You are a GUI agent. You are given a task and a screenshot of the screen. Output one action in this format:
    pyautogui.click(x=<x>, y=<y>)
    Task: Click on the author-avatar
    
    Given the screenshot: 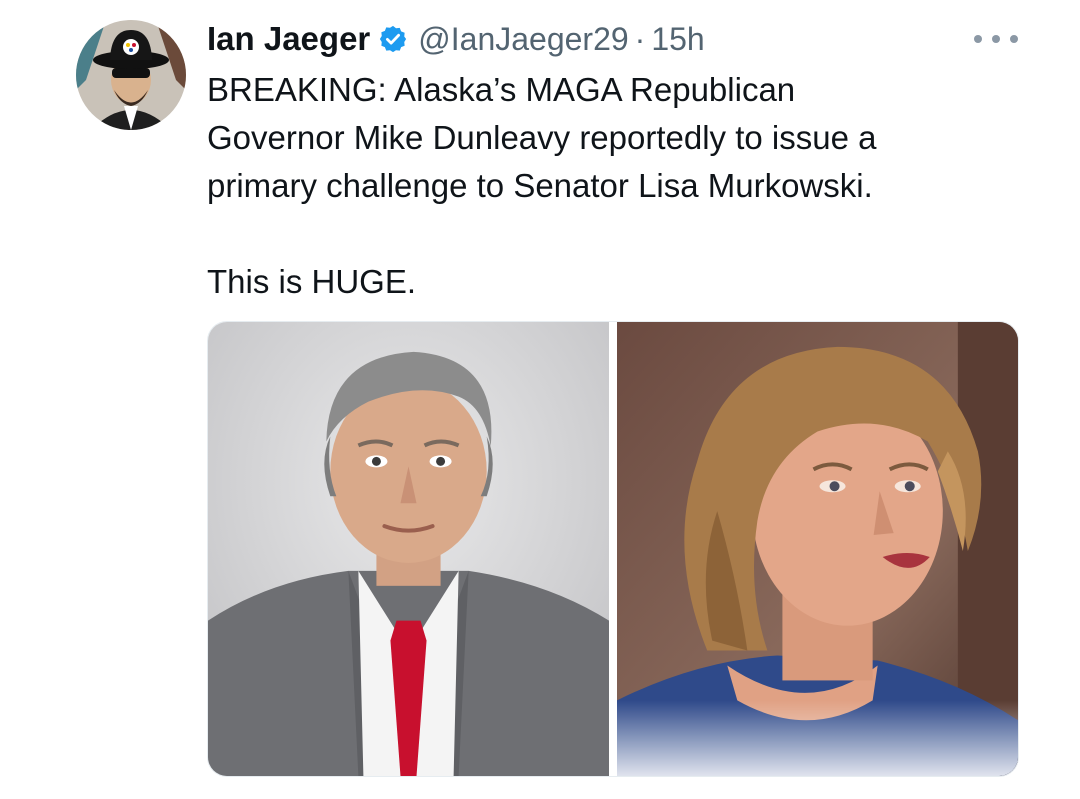 What is the action you would take?
    pyautogui.click(x=131, y=75)
    